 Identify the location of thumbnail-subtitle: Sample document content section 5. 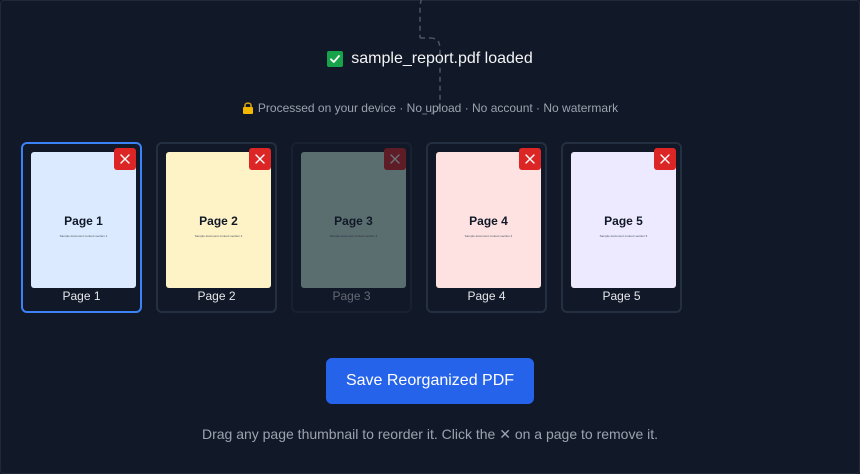
(623, 236).